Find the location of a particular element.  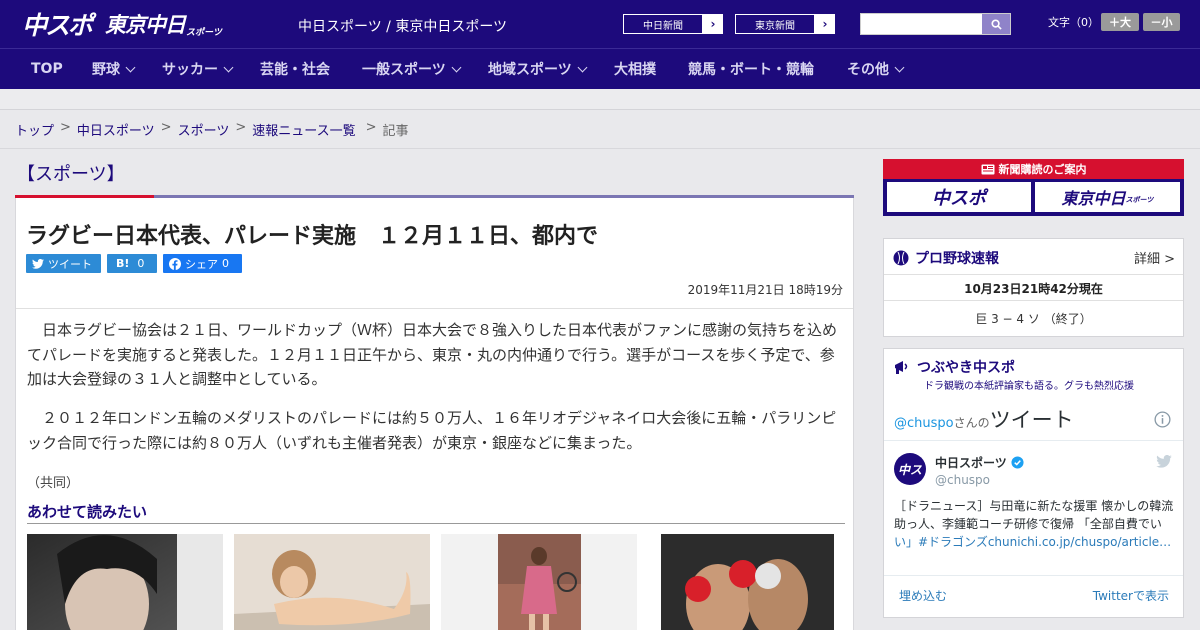

site-name-link: 中日スポーツ / 東京中日スポーツ is located at coordinates (402, 26).